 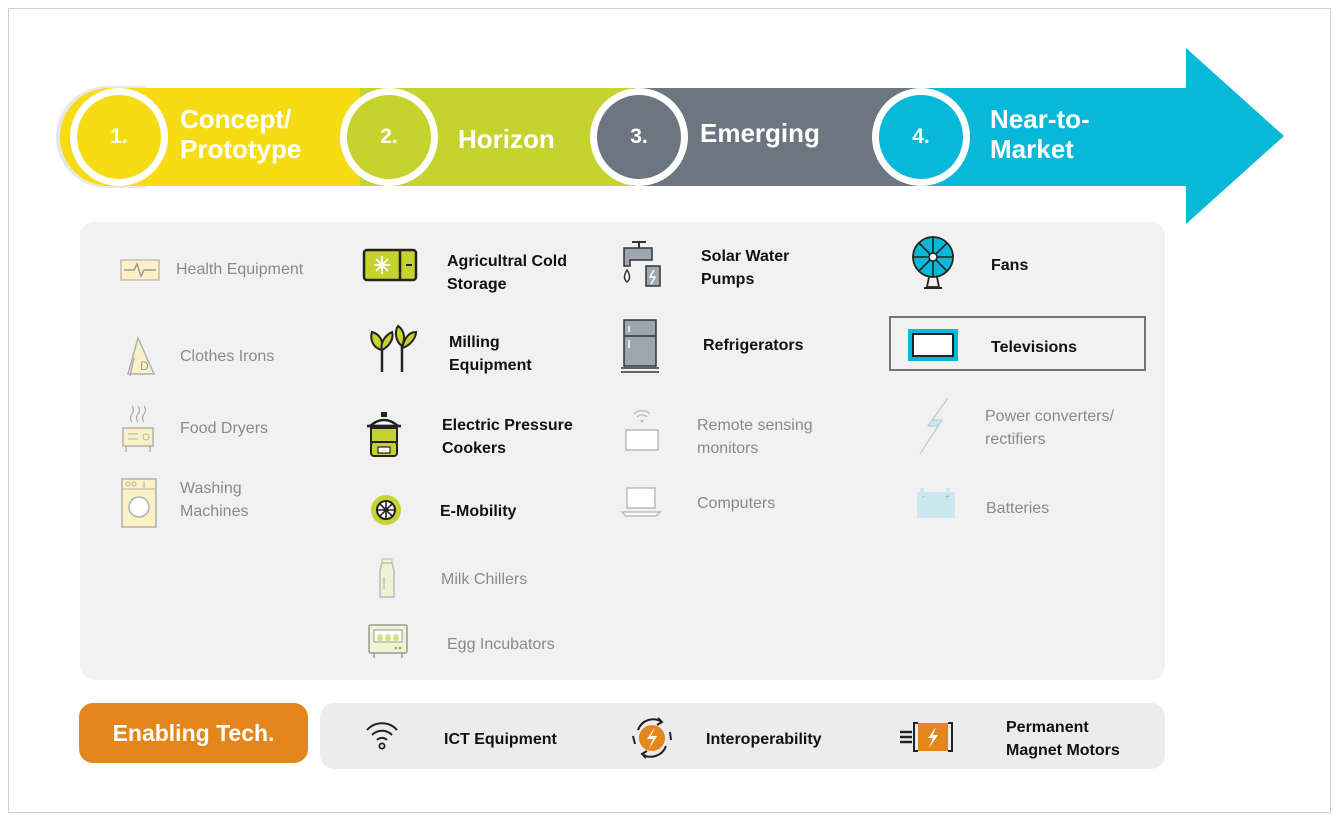 I want to click on lightning-icon, so click(x=934, y=426).